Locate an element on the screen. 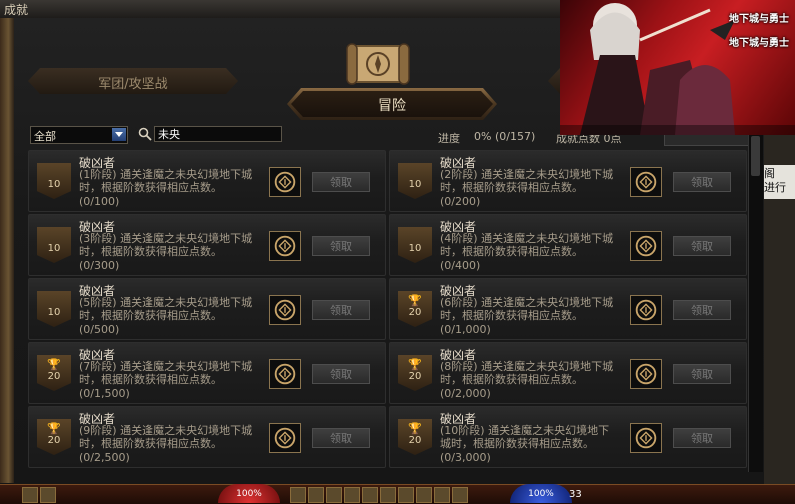 This screenshot has width=795, height=504. category-select: 全部 is located at coordinates (79, 135).